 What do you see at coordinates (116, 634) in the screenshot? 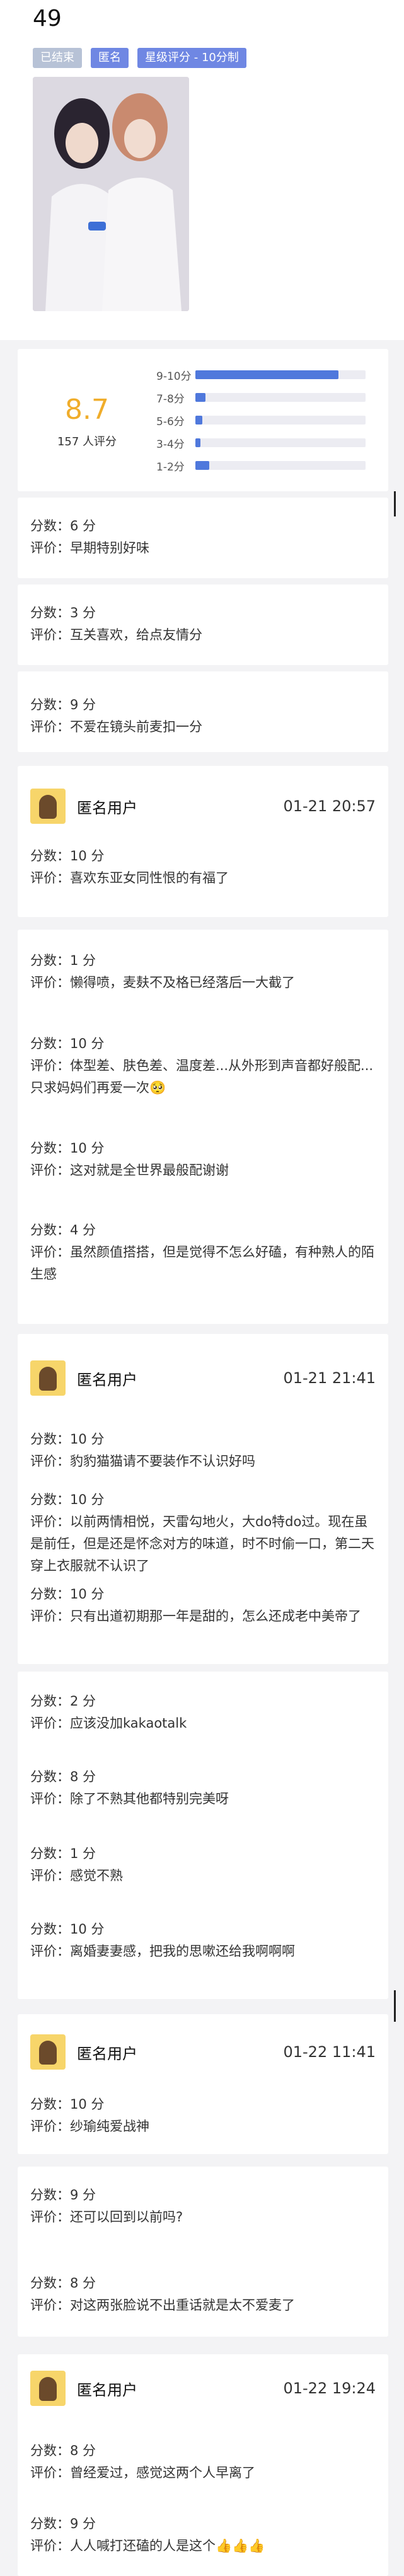
I see `review-comment: 评价：互关喜欢，给点友情分` at bounding box center [116, 634].